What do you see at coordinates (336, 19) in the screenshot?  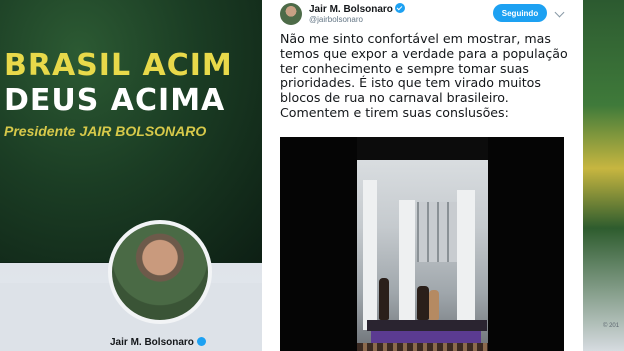 I see `tweet-author-handle: @jairbolsonaro` at bounding box center [336, 19].